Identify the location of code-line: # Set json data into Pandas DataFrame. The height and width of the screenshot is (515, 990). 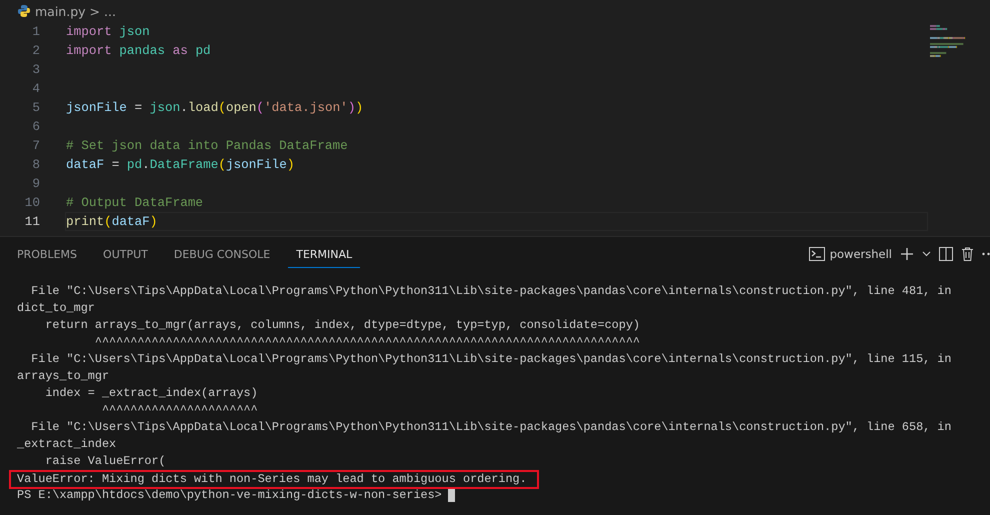
(207, 145).